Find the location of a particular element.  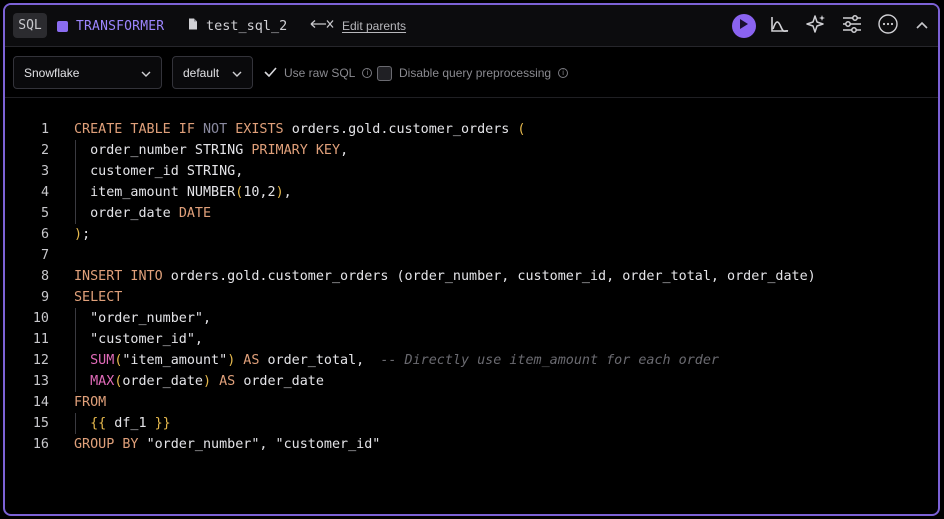

code-line: 5 order_date DATE is located at coordinates (471, 213).